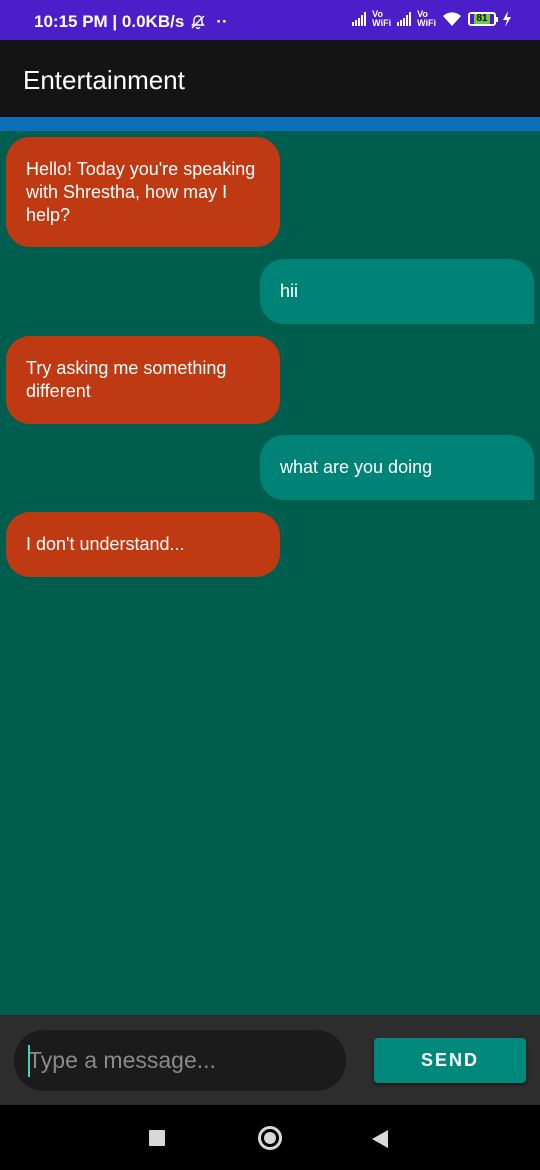 This screenshot has width=540, height=1170. What do you see at coordinates (104, 80) in the screenshot?
I see `page-title: Entertainment` at bounding box center [104, 80].